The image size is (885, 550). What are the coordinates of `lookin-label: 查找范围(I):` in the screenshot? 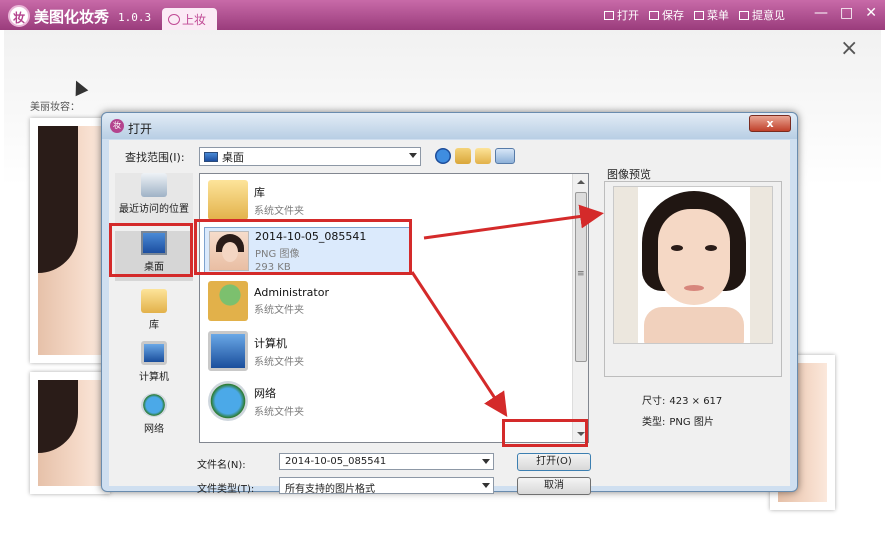 It's located at (155, 157).